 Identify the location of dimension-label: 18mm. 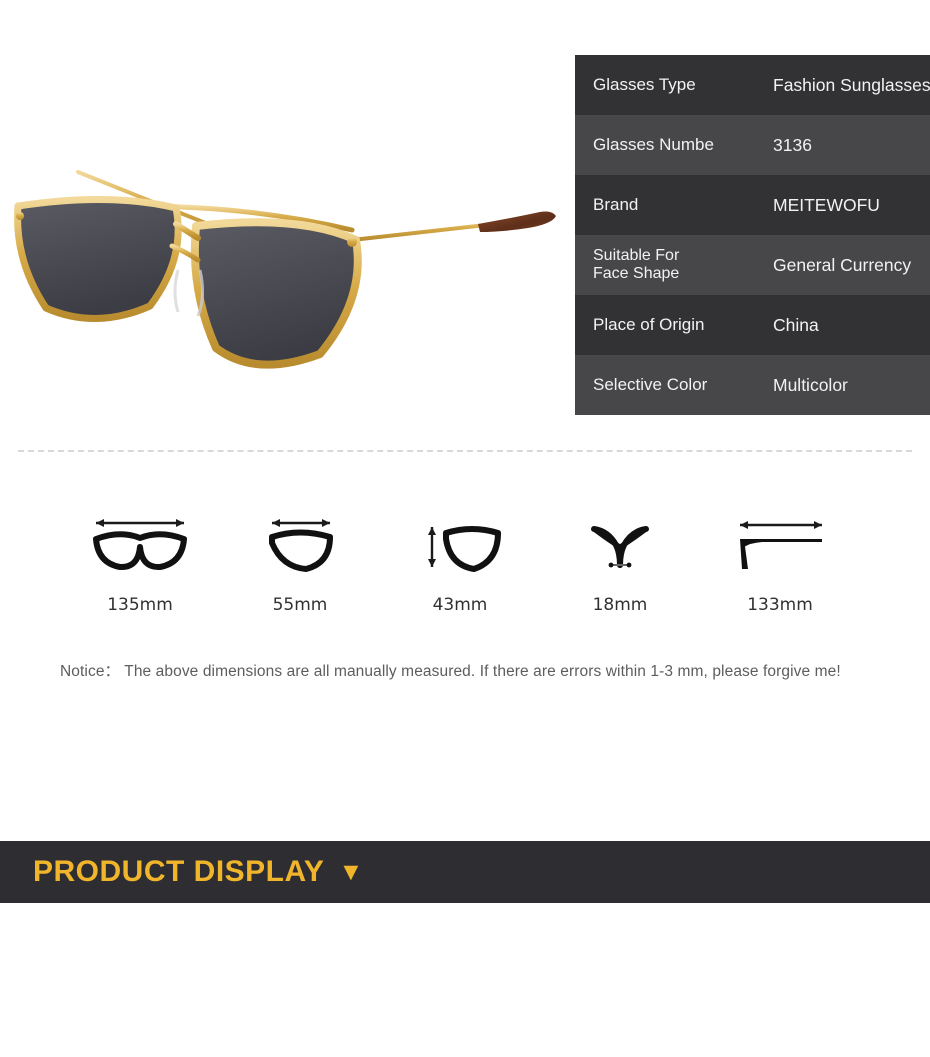
(620, 605).